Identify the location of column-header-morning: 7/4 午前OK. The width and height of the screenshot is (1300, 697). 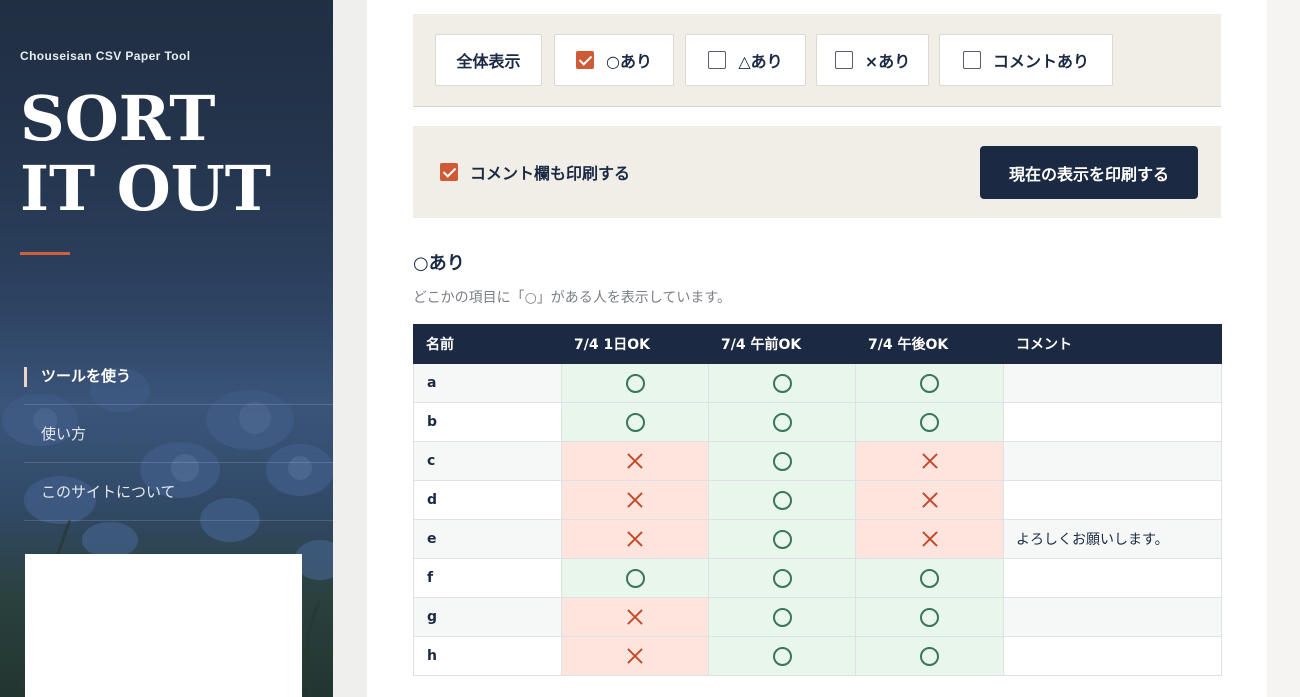
(782, 344).